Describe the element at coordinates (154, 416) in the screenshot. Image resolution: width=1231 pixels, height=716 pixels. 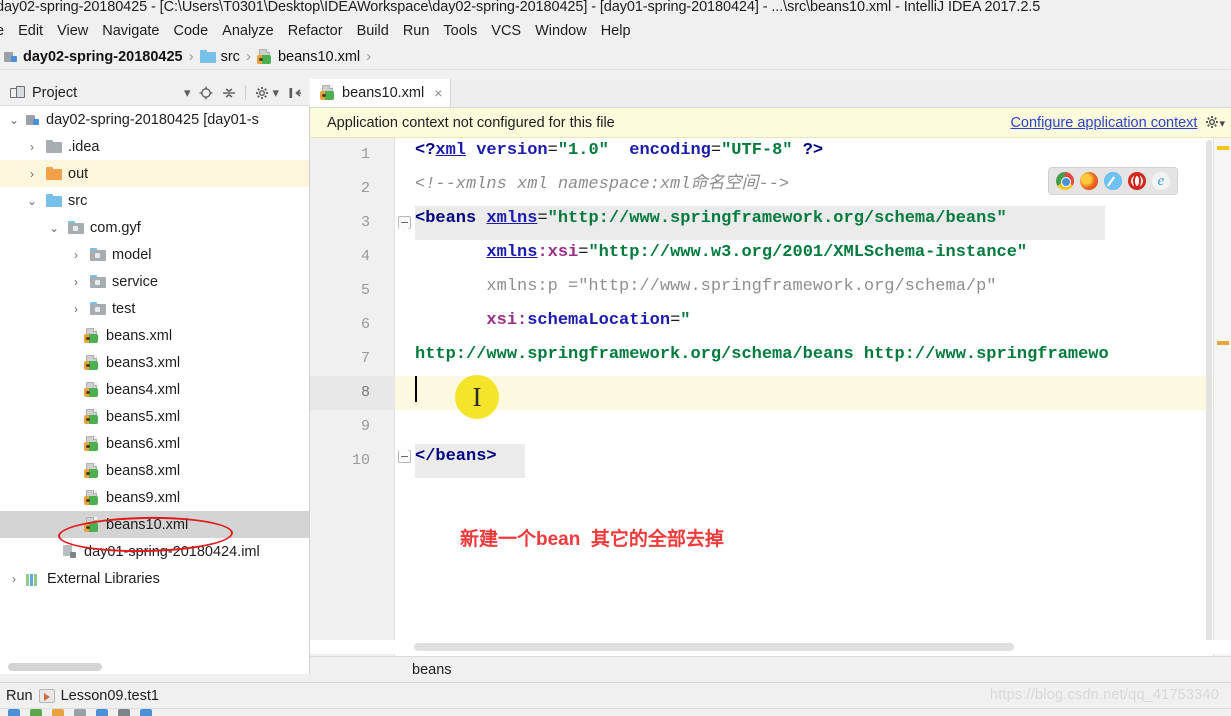
I see `tree-node-beans5-xml: beans5.xml` at that location.